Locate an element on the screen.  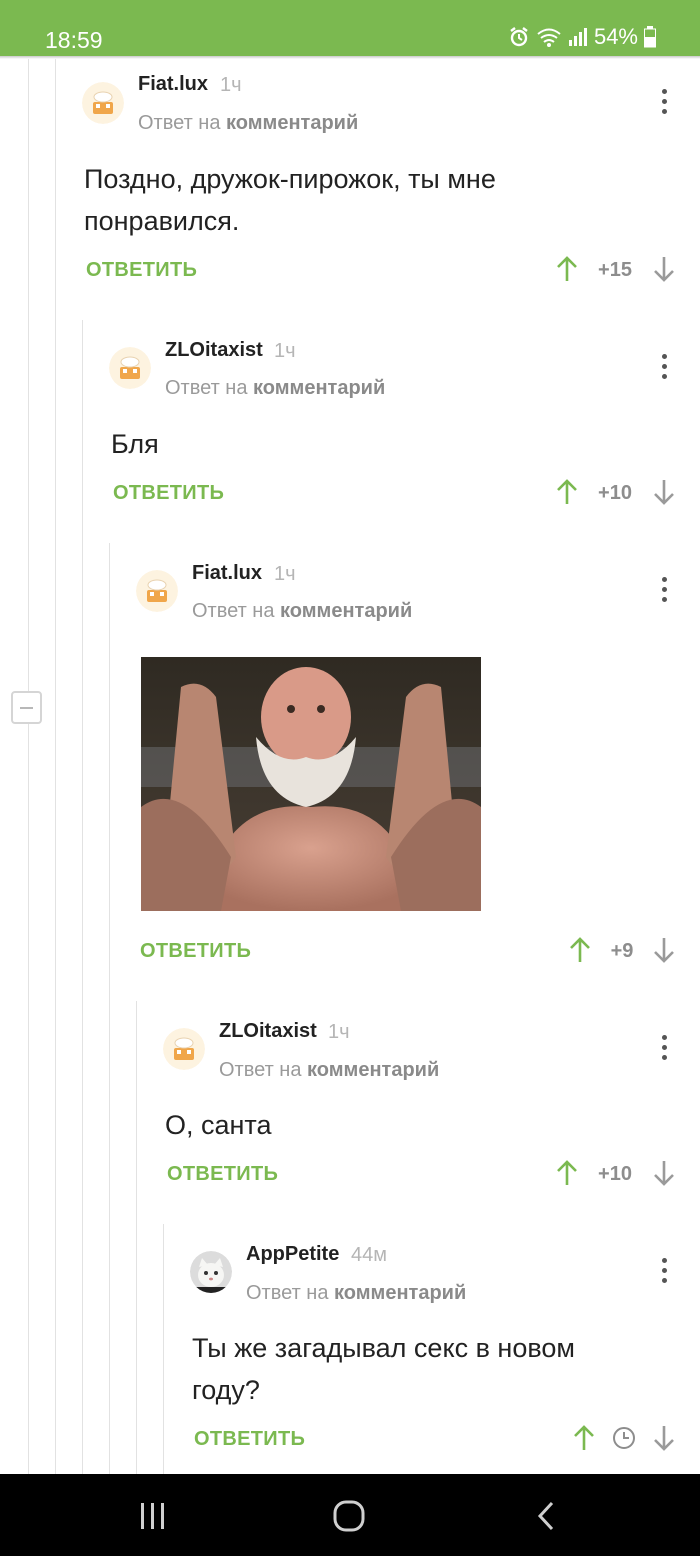
cat-avatar-icon is located at coordinates (211, 1272).